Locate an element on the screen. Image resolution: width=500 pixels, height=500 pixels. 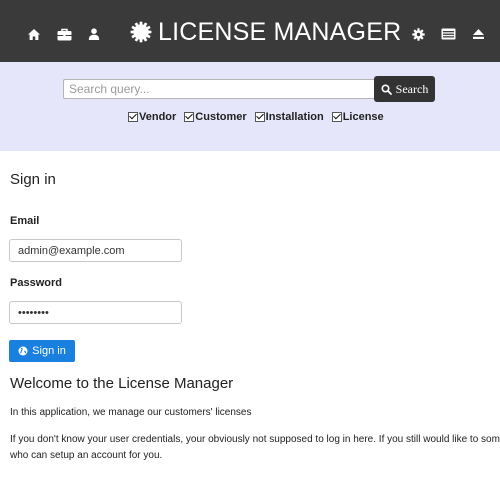
welcome-title: Welcome to the License Manager is located at coordinates (122, 383).